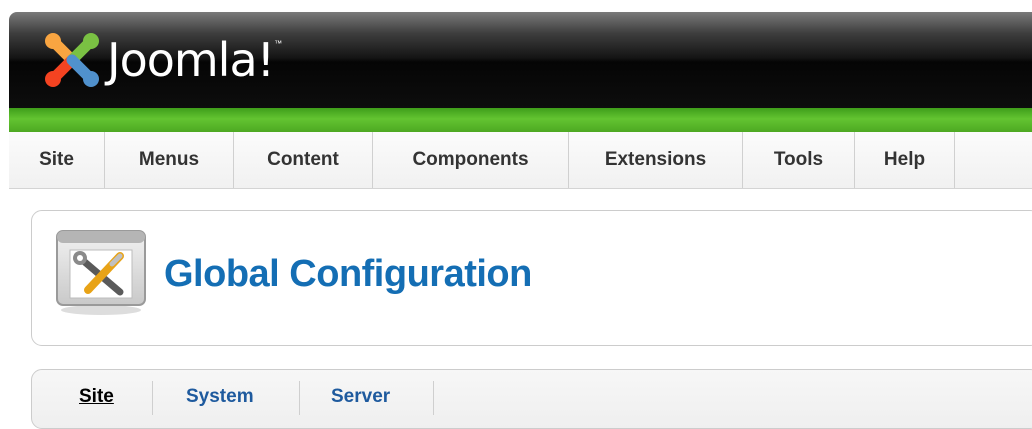 The width and height of the screenshot is (1032, 429). Describe the element at coordinates (471, 160) in the screenshot. I see `menu-item-components: Components` at that location.